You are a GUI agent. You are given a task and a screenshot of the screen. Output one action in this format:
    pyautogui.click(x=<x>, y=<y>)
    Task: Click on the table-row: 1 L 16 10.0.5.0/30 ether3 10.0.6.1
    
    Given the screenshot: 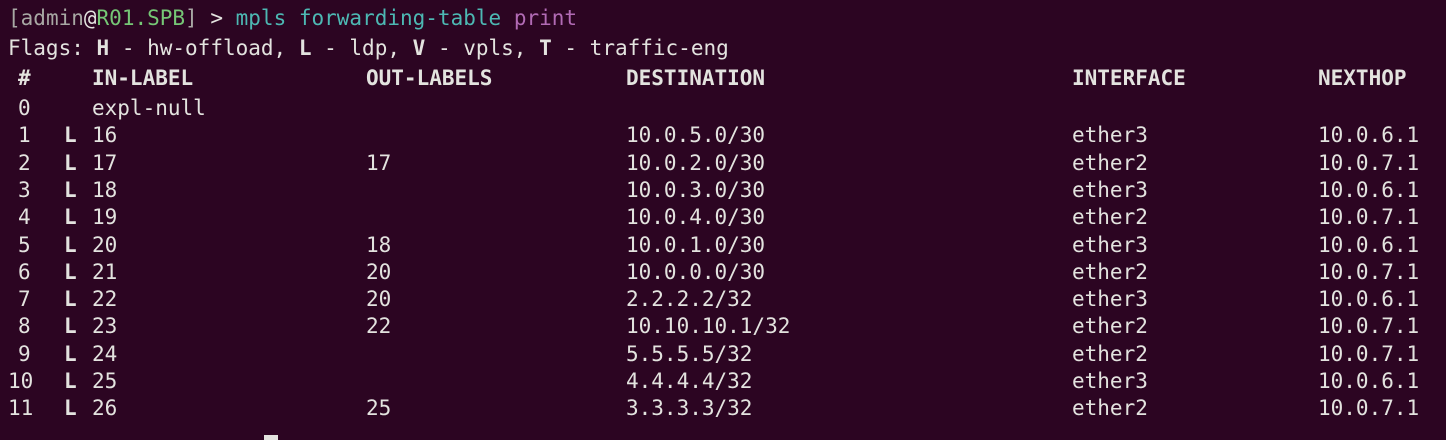 What is the action you would take?
    pyautogui.click(x=723, y=135)
    